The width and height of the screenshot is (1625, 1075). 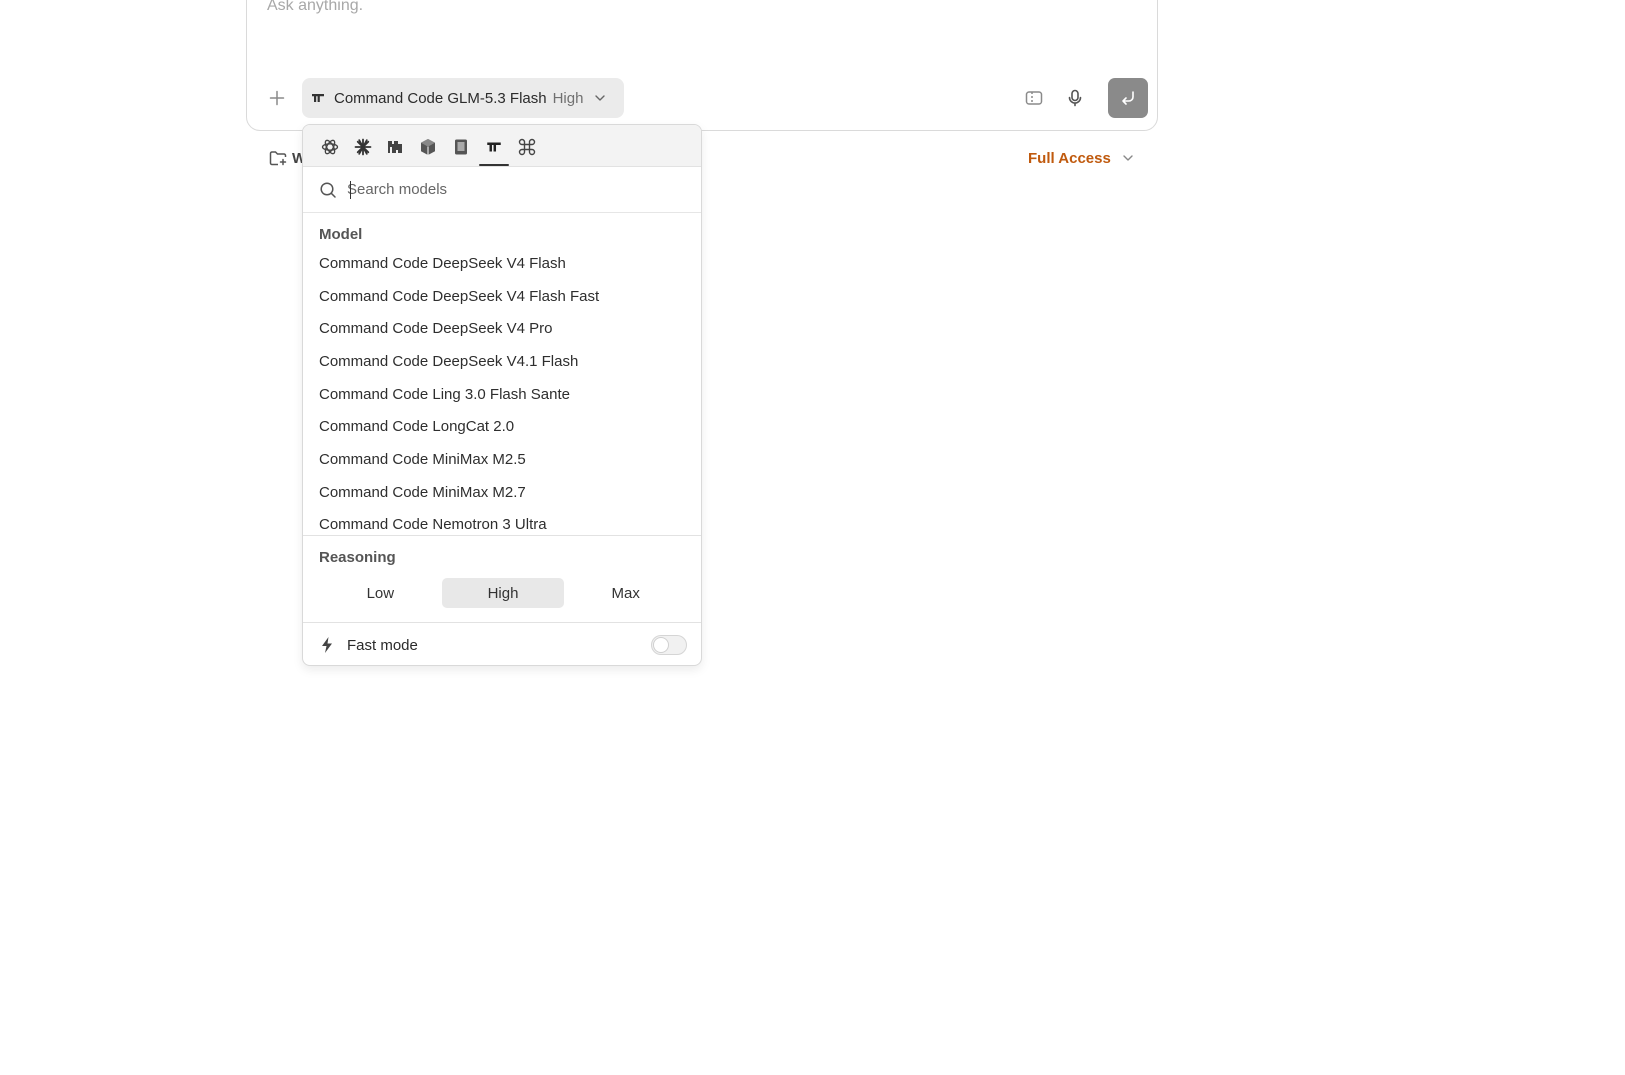 I want to click on tab-openai, so click(x=330, y=147).